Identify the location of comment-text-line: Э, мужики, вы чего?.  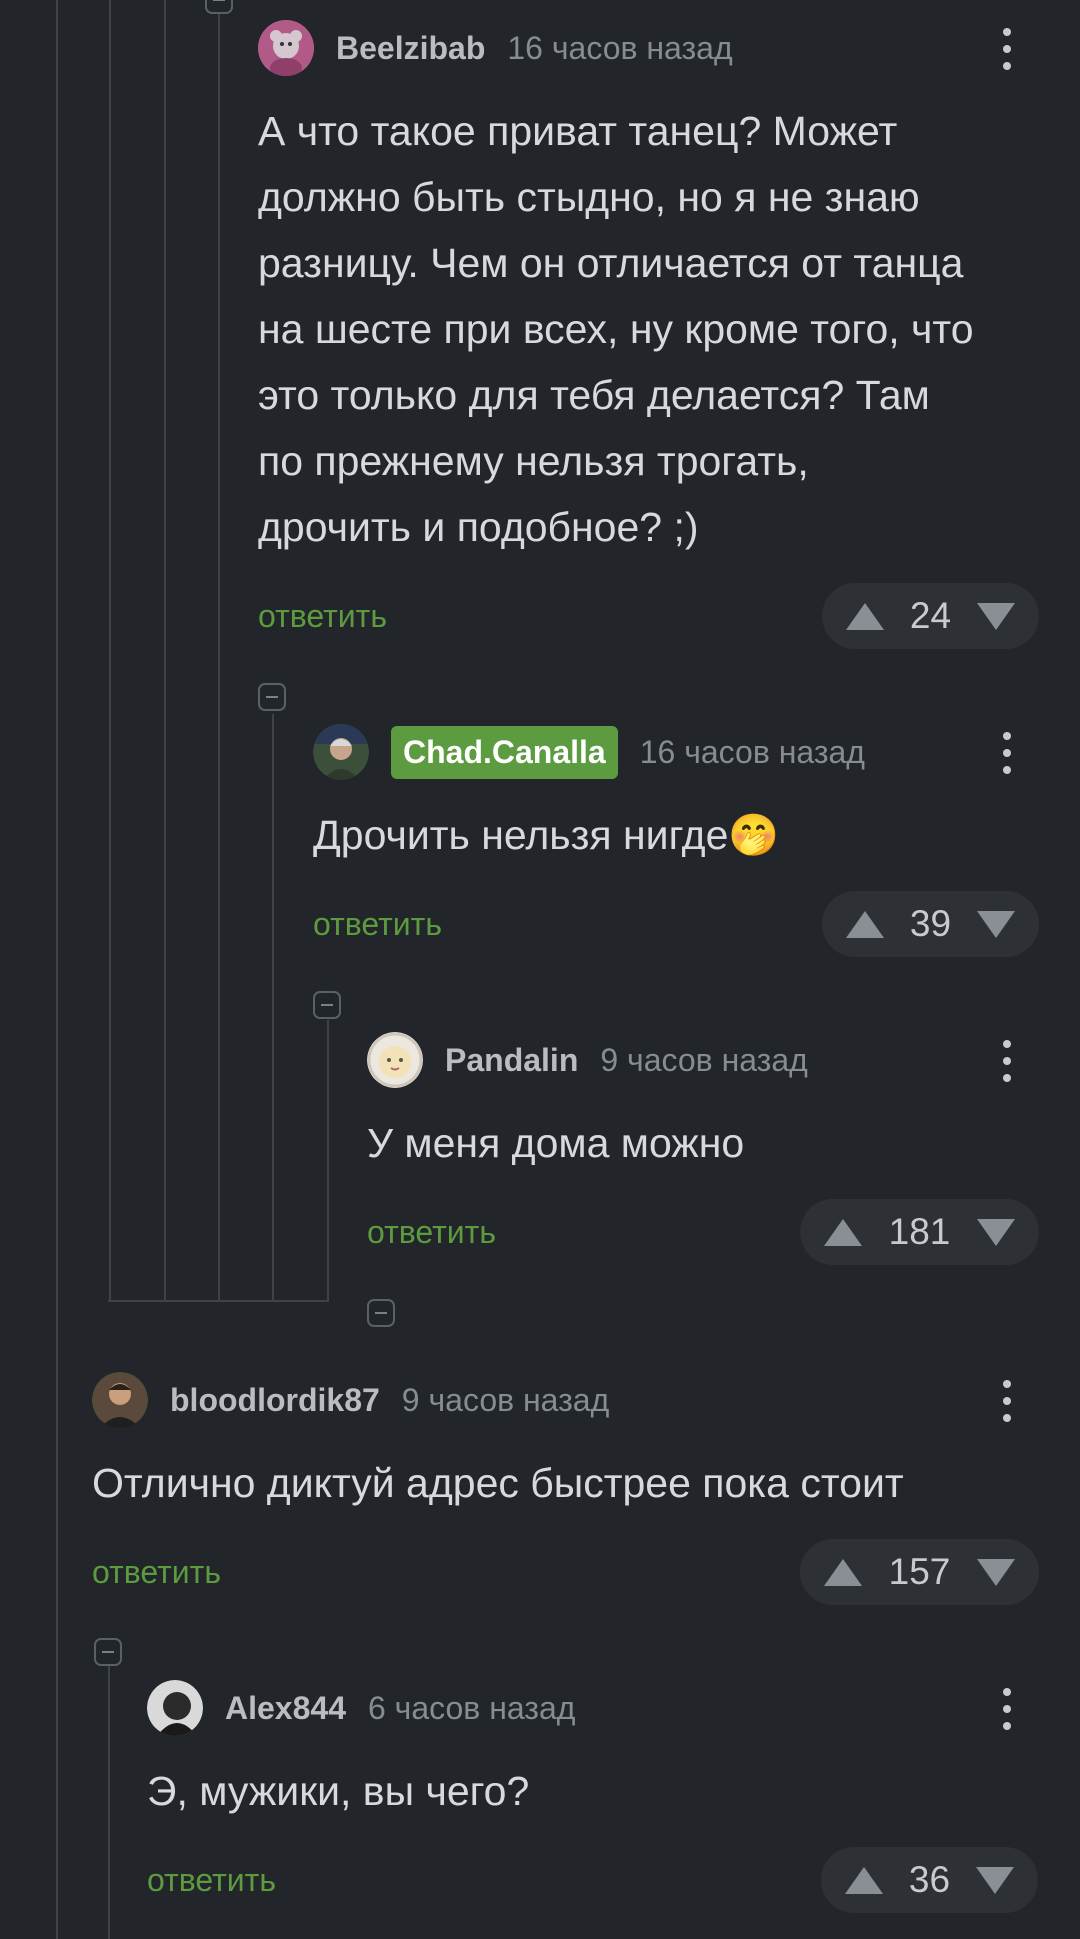
(338, 1791).